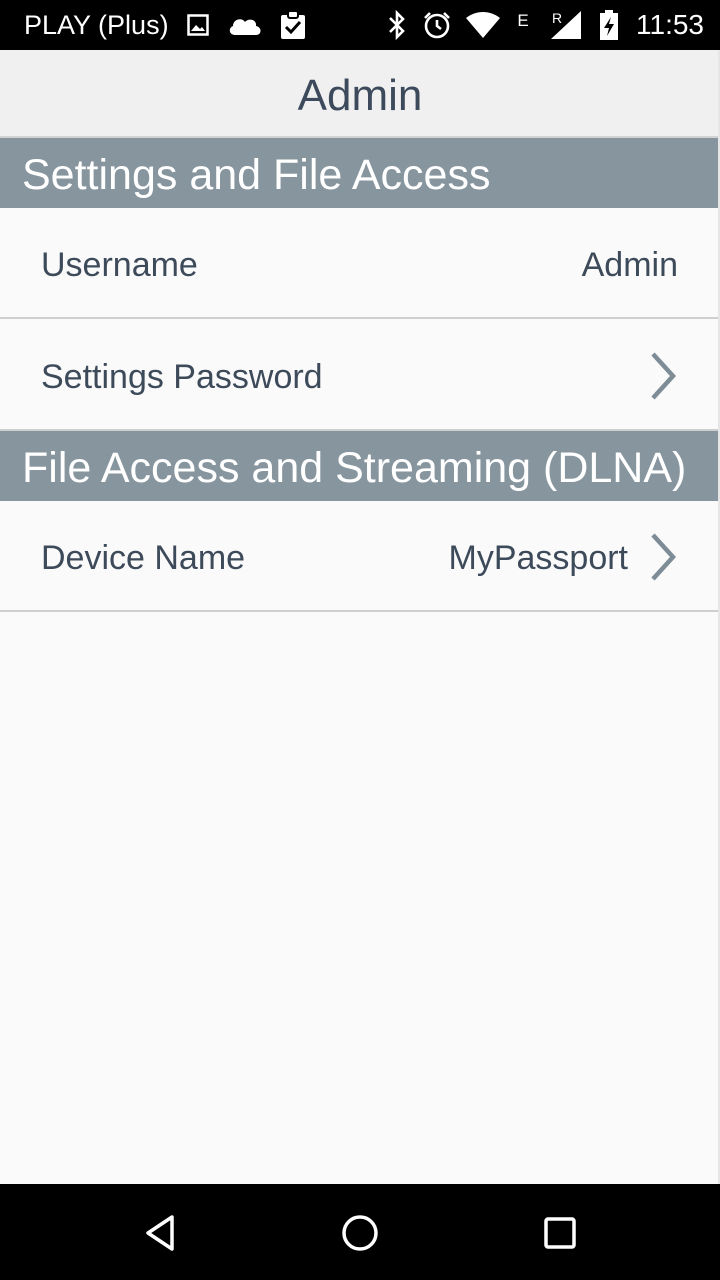  I want to click on back-icon, so click(160, 1233).